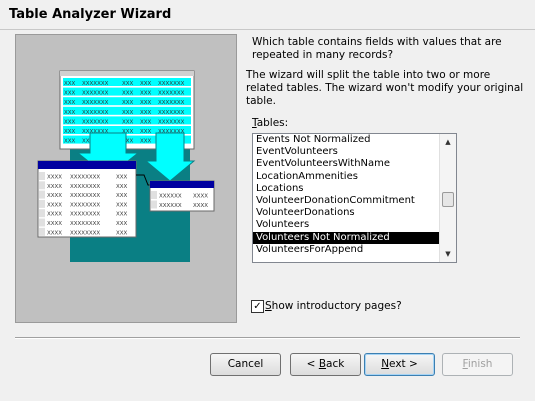 The height and width of the screenshot is (401, 535). I want to click on listbox-scrollbar: ▲ ▼, so click(447, 198).